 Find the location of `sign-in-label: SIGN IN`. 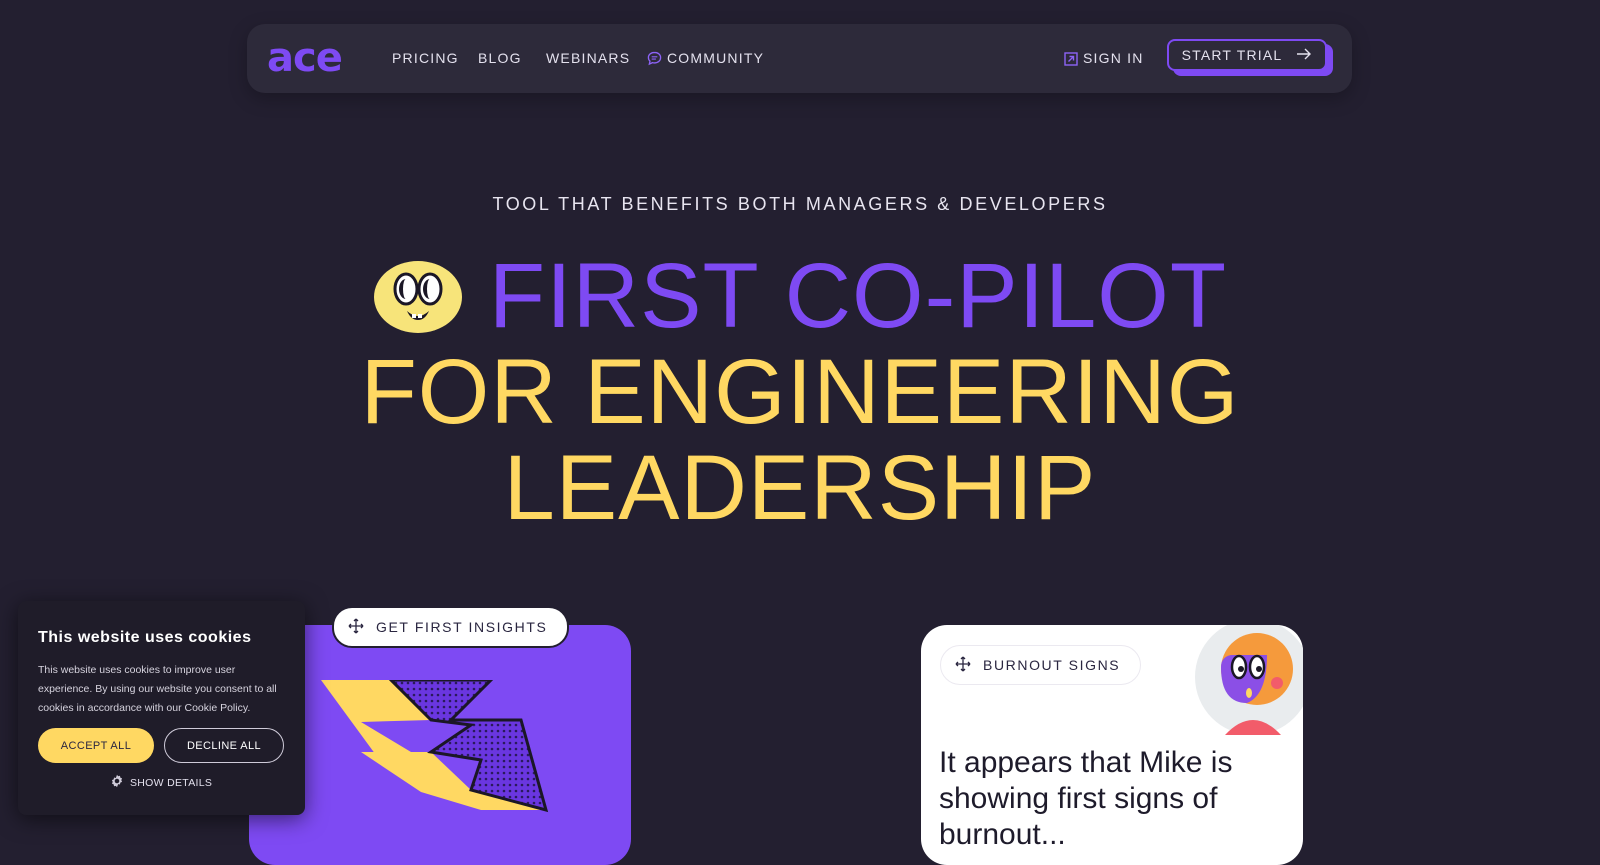

sign-in-label: SIGN IN is located at coordinates (1113, 58).